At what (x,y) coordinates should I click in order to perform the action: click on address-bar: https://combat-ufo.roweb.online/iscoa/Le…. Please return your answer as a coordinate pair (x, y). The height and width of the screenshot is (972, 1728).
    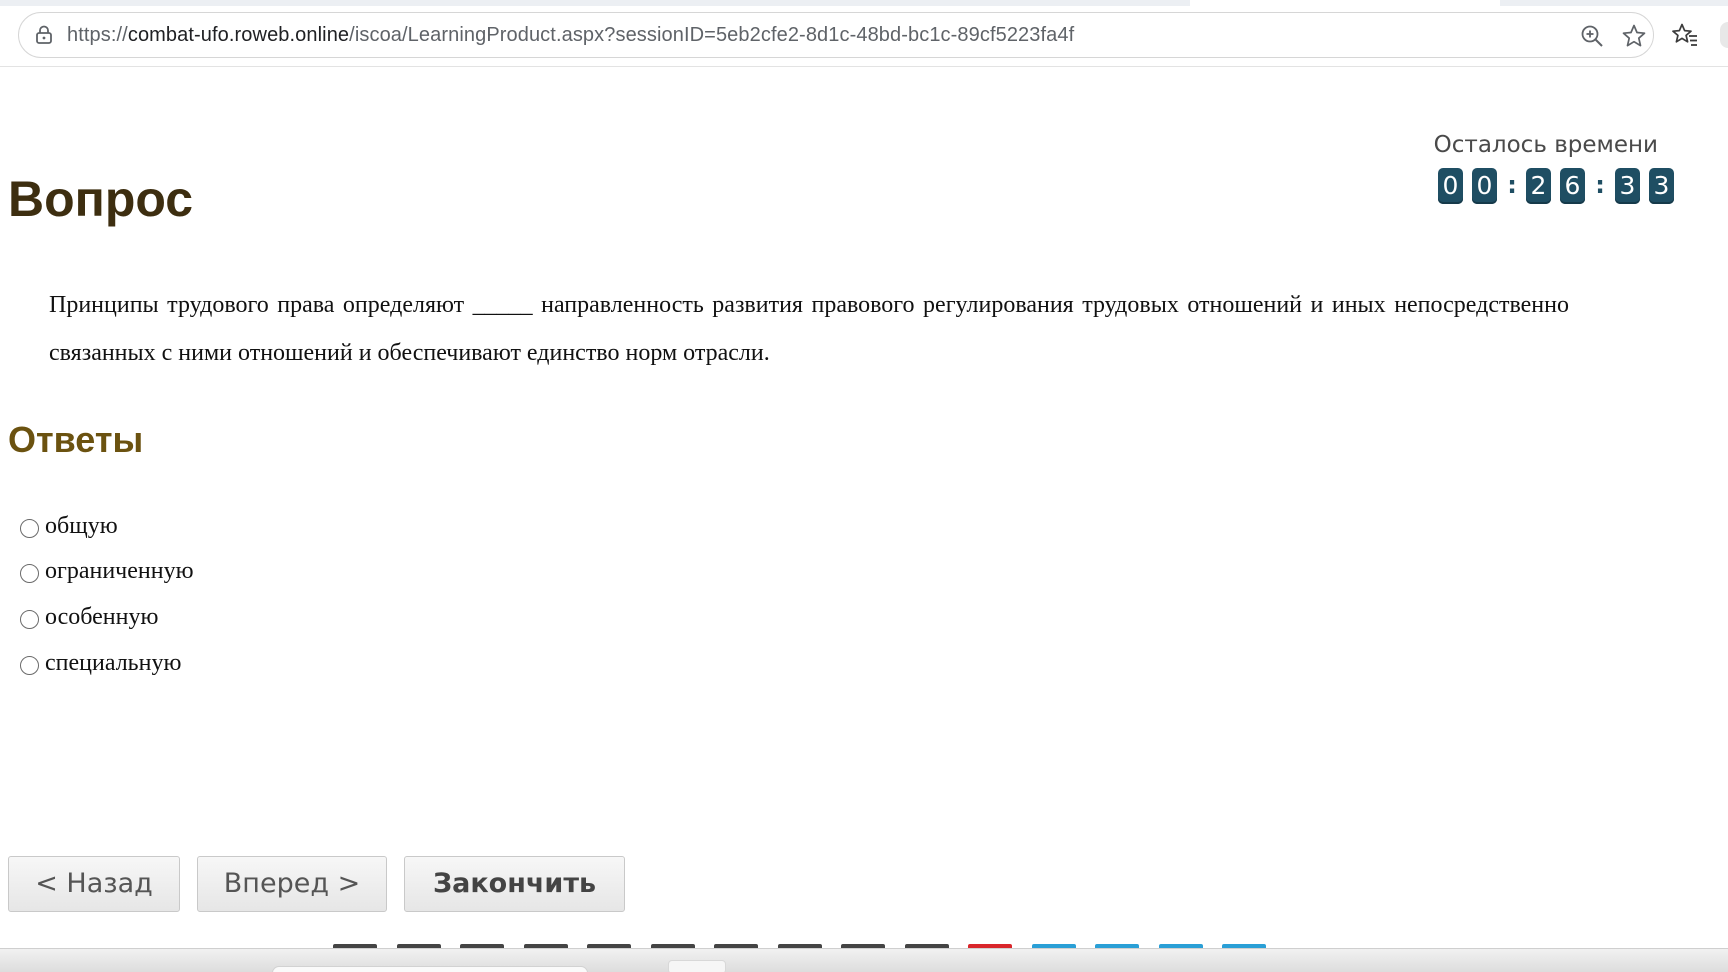
    Looking at the image, I should click on (836, 35).